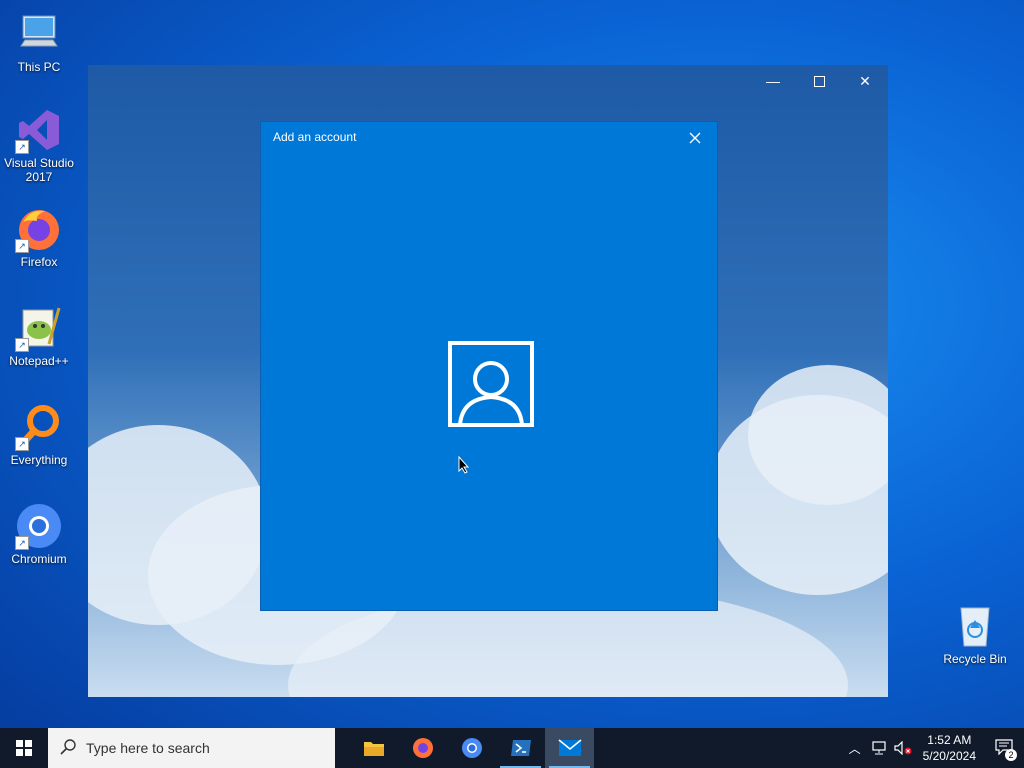  I want to click on taskbar-powershell, so click(520, 748).